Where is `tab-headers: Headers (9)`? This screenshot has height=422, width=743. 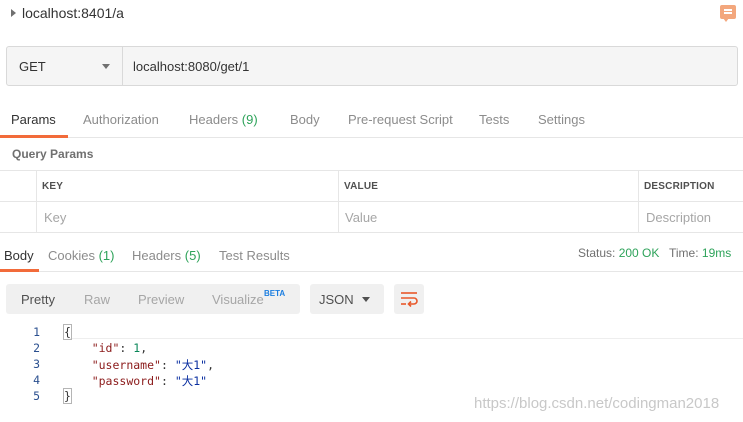 tab-headers: Headers (9) is located at coordinates (223, 119).